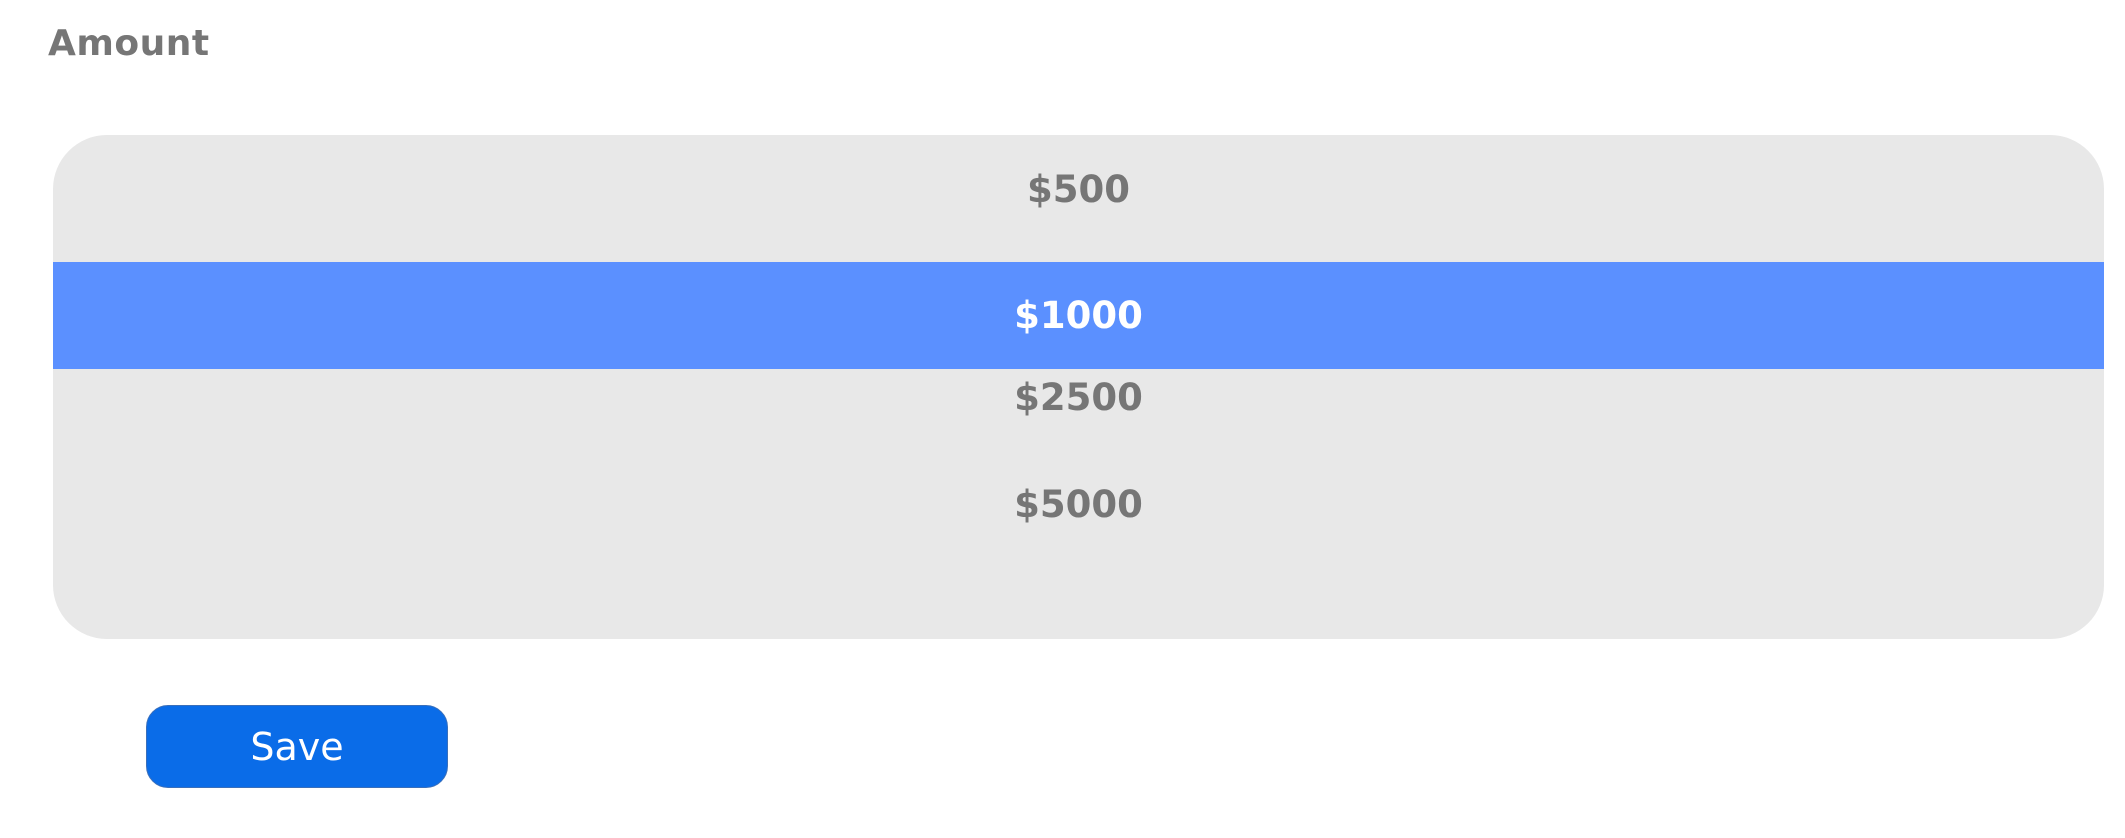 Image resolution: width=2125 pixels, height=838 pixels. Describe the element at coordinates (1078, 504) in the screenshot. I see `option-5000: $5000` at that location.